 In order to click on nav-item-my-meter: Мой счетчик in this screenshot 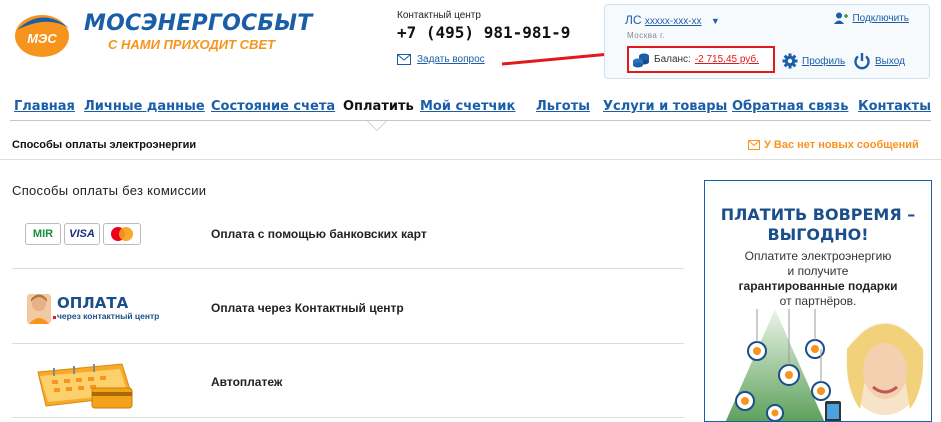, I will do `click(467, 106)`.